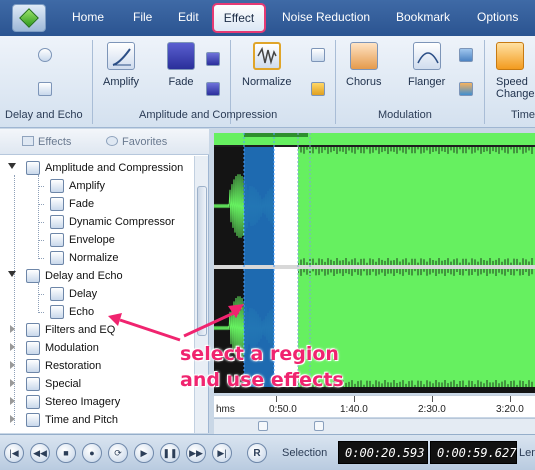  I want to click on pause-button: ❚❚, so click(170, 453).